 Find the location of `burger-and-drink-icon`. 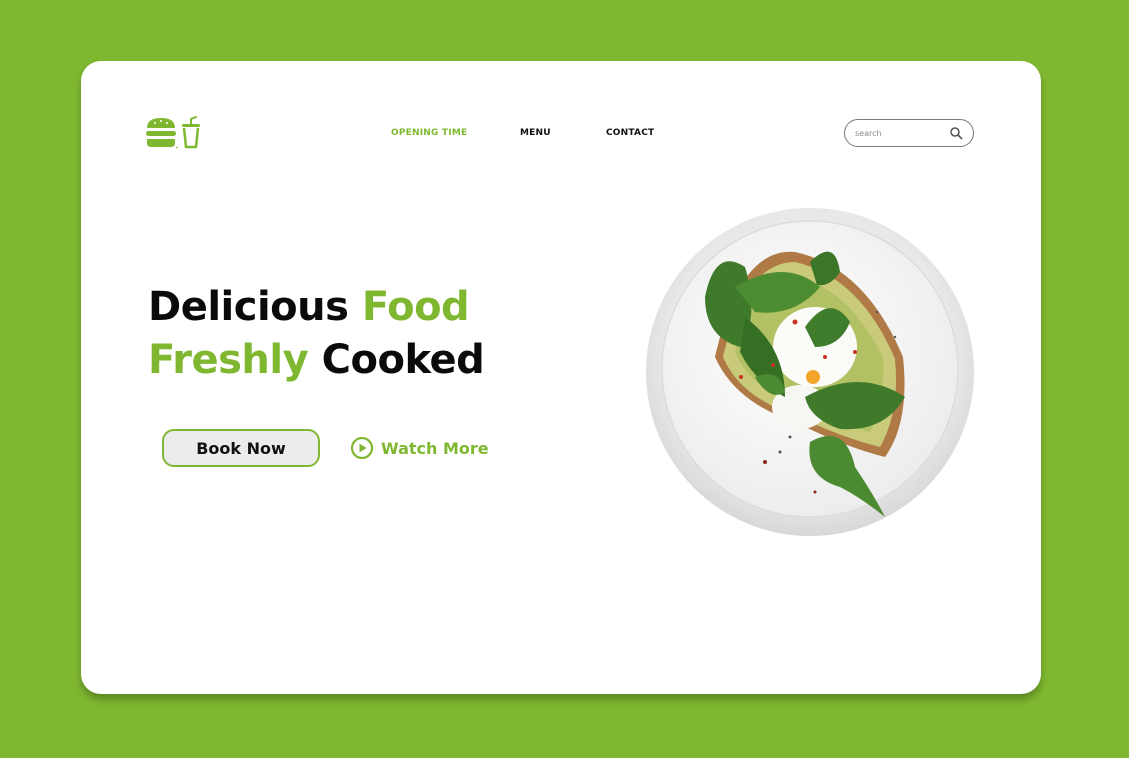

burger-and-drink-icon is located at coordinates (174, 133).